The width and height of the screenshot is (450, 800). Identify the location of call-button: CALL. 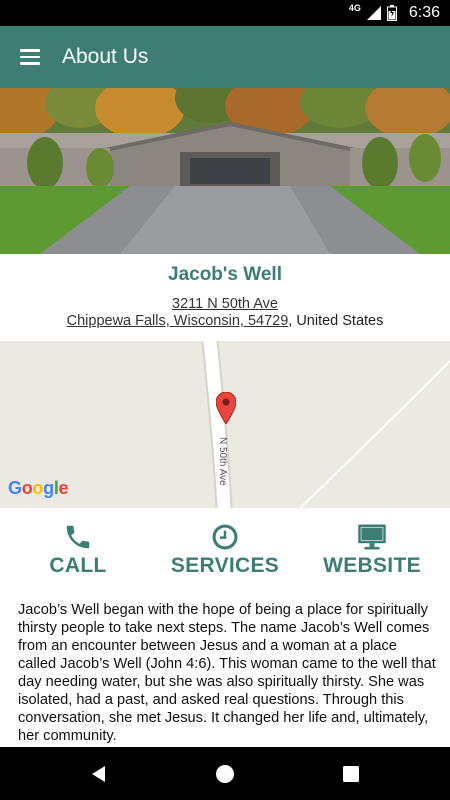
(78, 554).